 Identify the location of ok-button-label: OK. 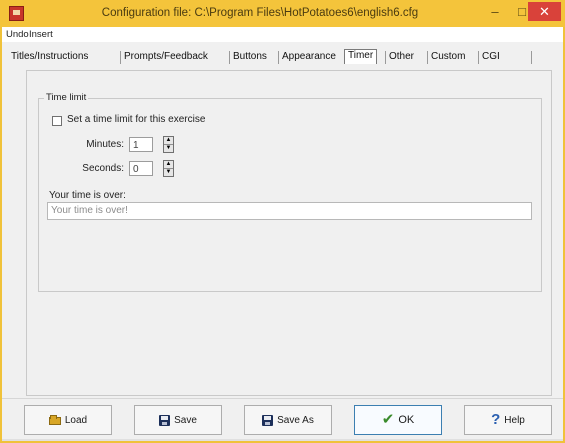
(406, 420).